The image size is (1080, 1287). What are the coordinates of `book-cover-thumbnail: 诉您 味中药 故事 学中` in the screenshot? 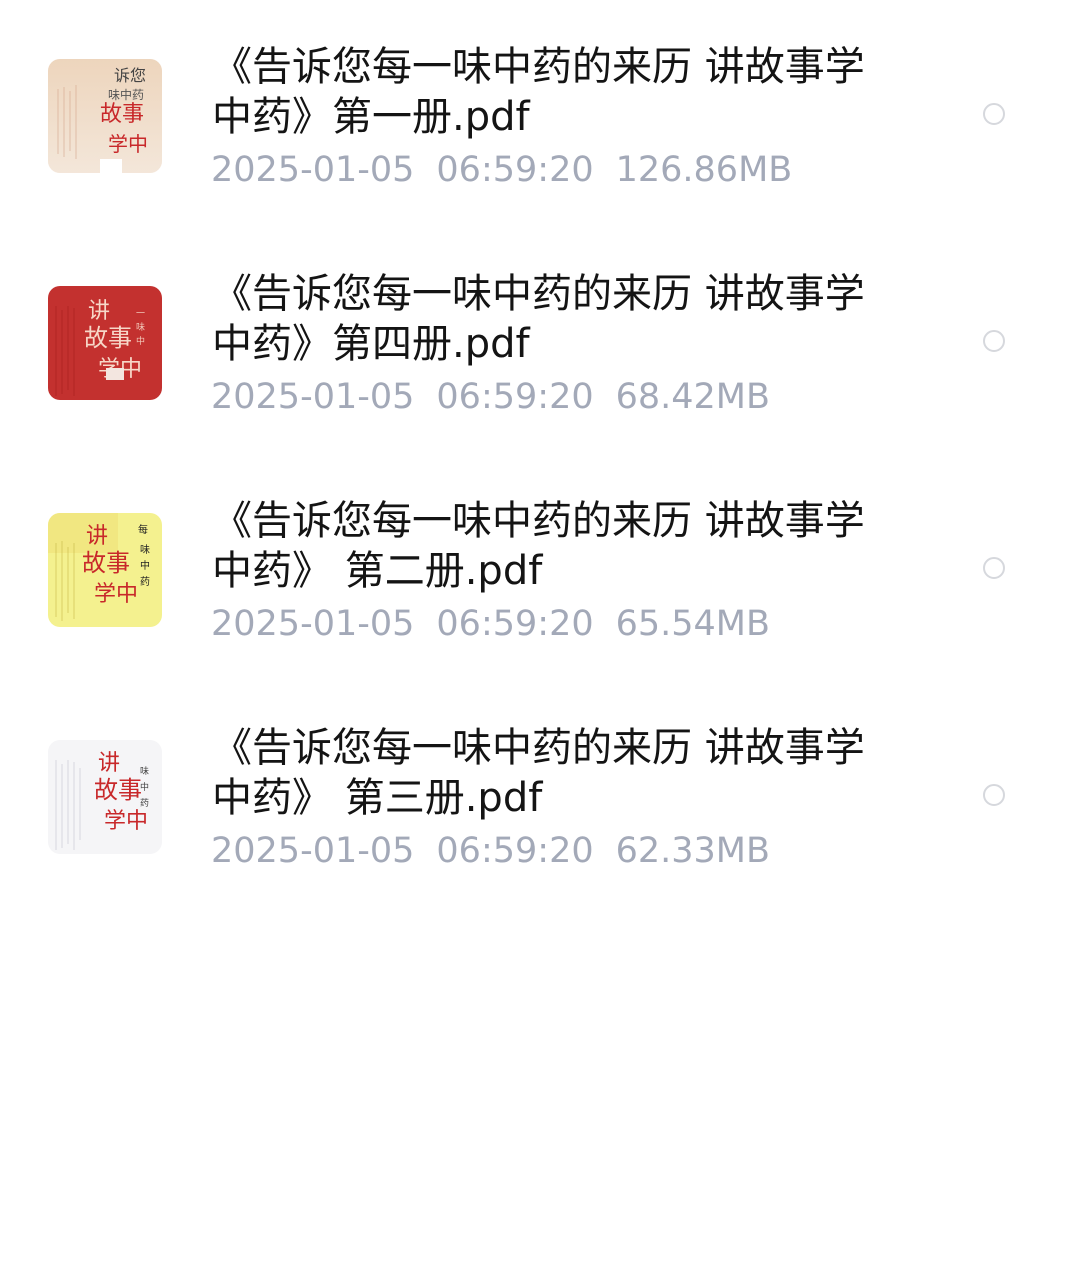 It's located at (105, 116).